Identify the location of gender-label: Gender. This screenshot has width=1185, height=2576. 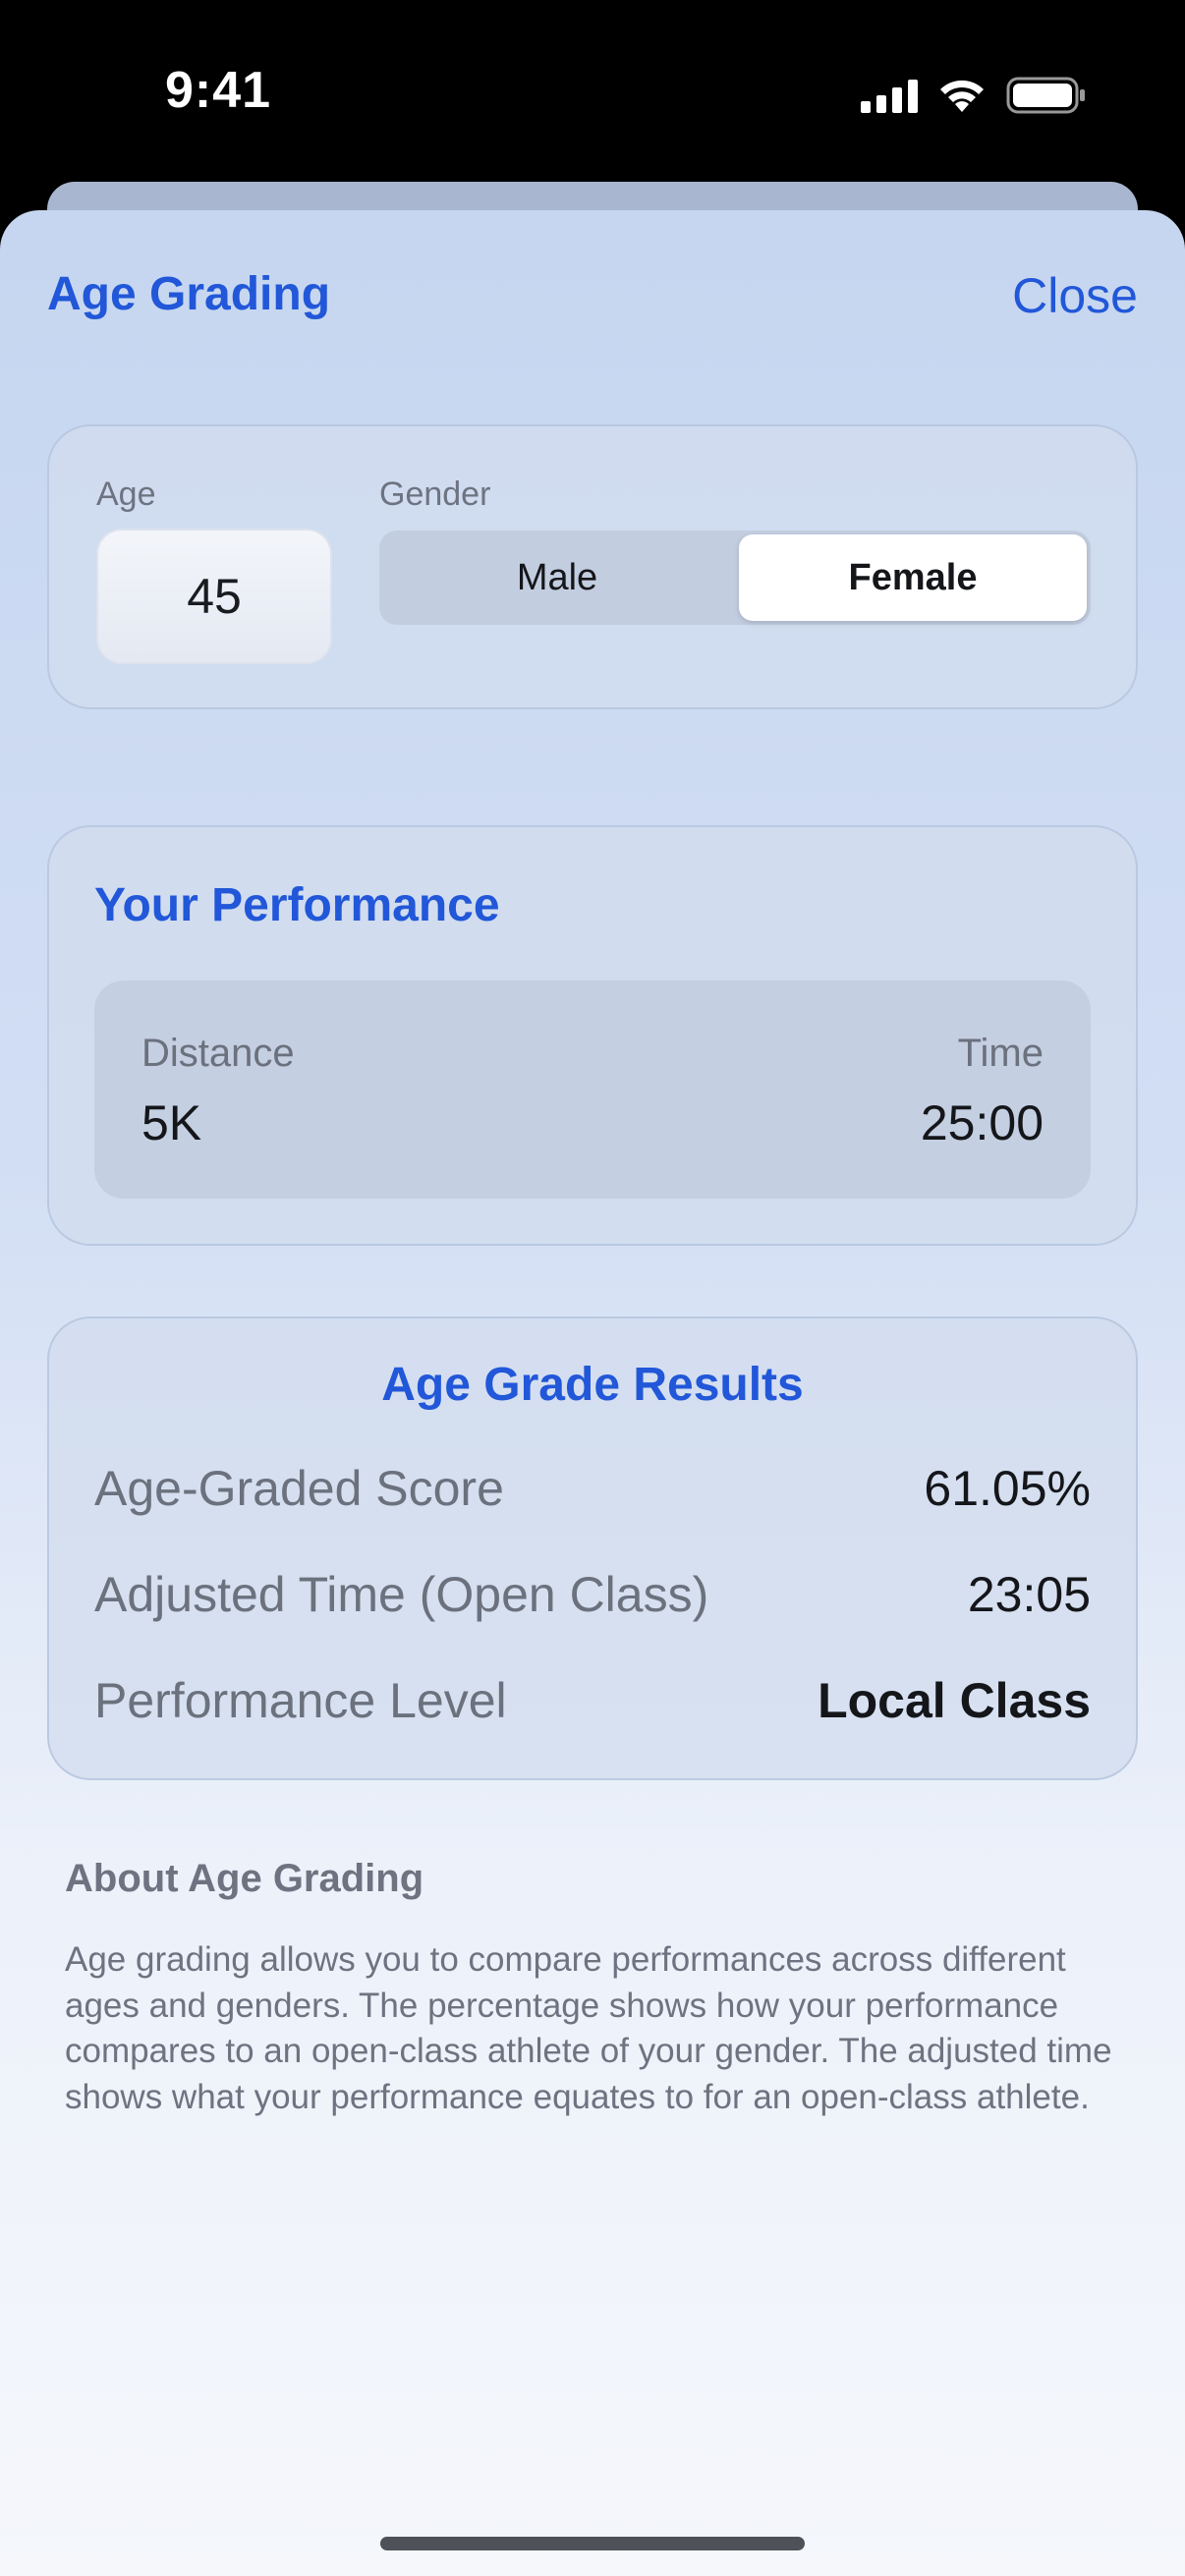
(435, 494).